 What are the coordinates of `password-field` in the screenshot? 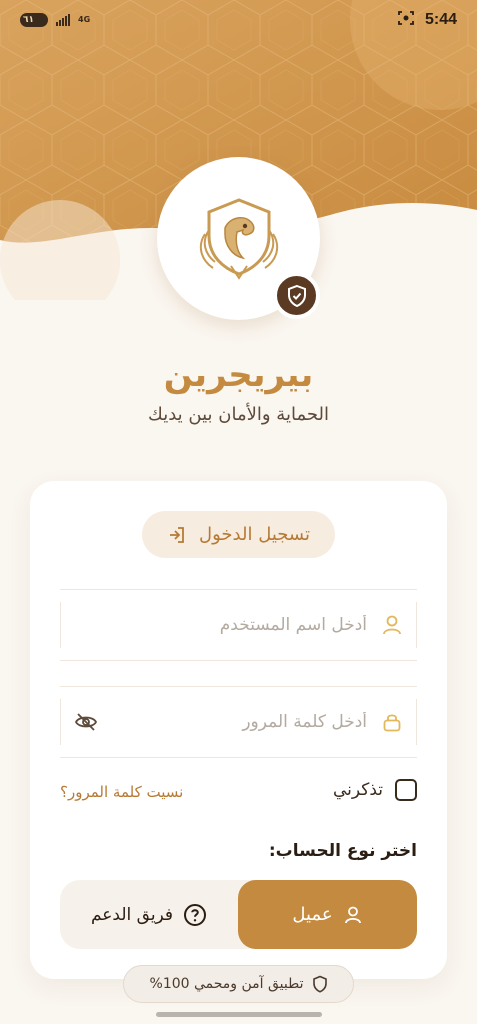 It's located at (238, 722).